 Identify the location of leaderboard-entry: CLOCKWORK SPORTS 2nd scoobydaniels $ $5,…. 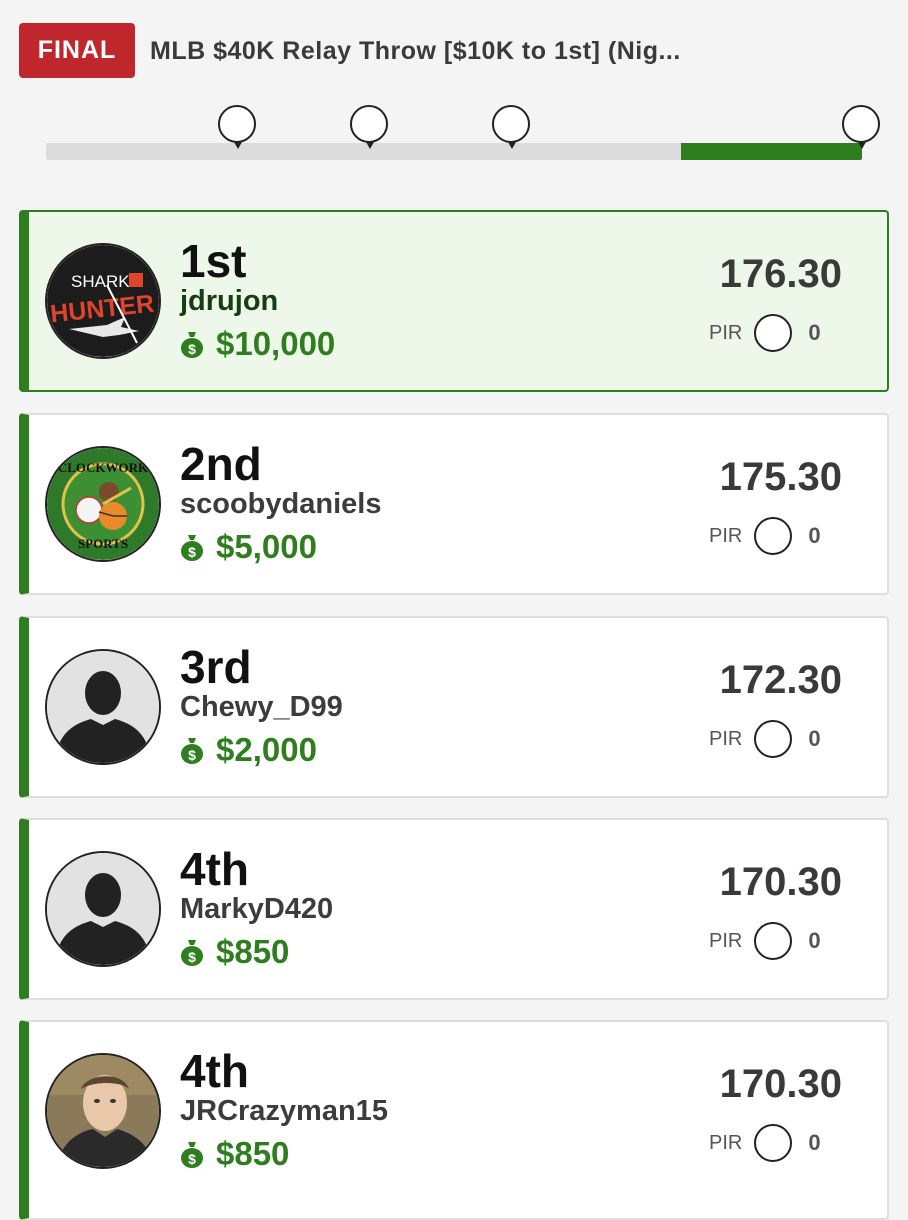
(454, 504).